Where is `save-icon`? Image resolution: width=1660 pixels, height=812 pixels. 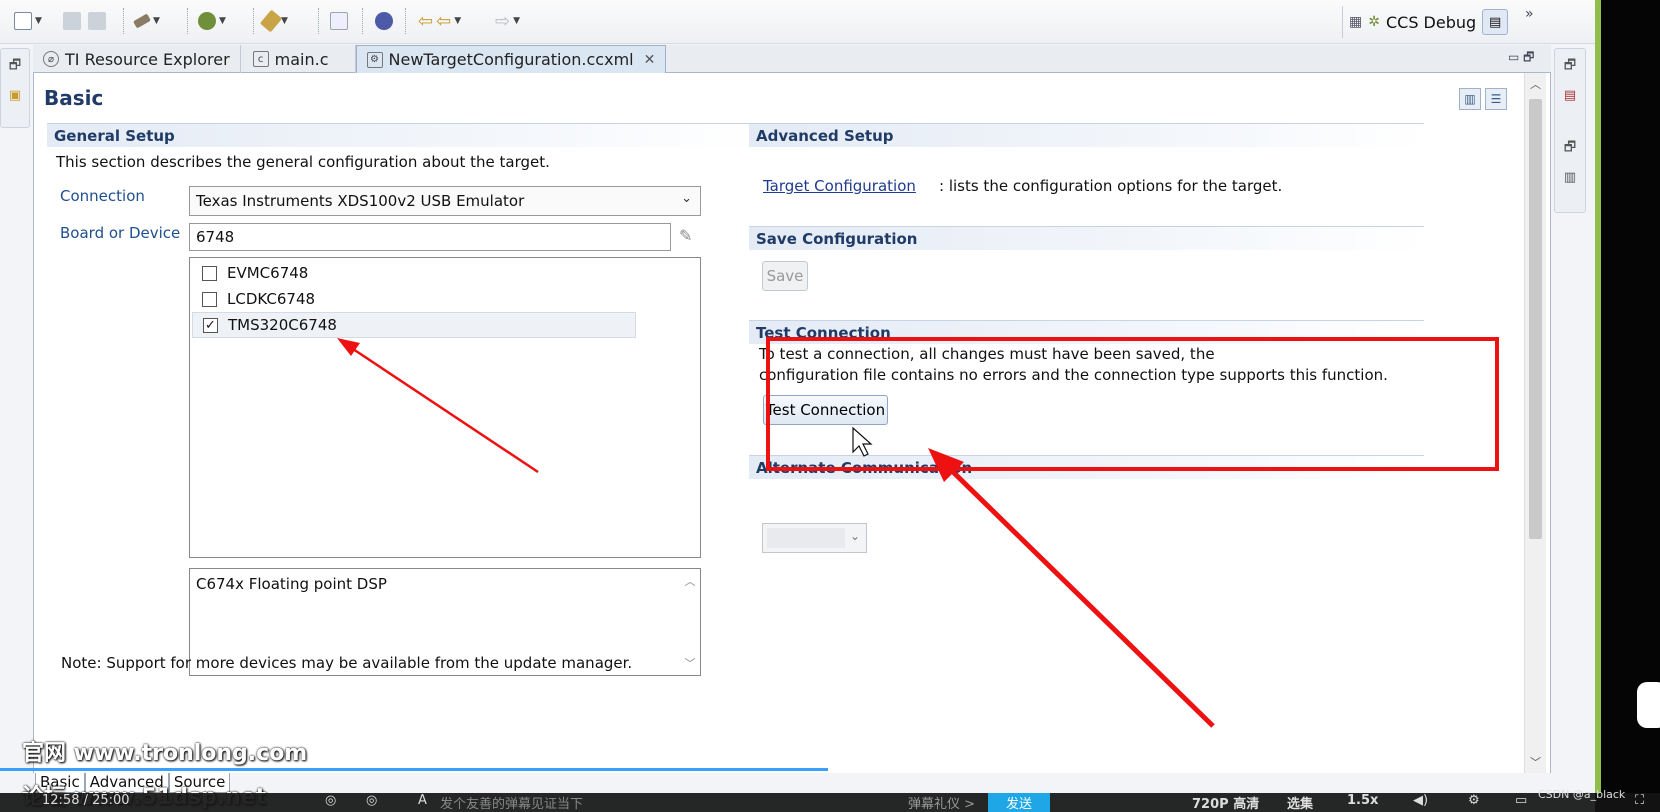 save-icon is located at coordinates (72, 21).